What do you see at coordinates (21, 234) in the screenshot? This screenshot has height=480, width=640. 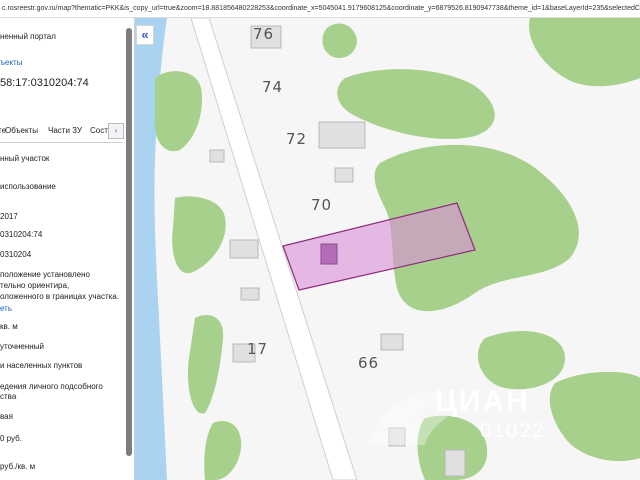 I see `info-line: 0310204:74` at bounding box center [21, 234].